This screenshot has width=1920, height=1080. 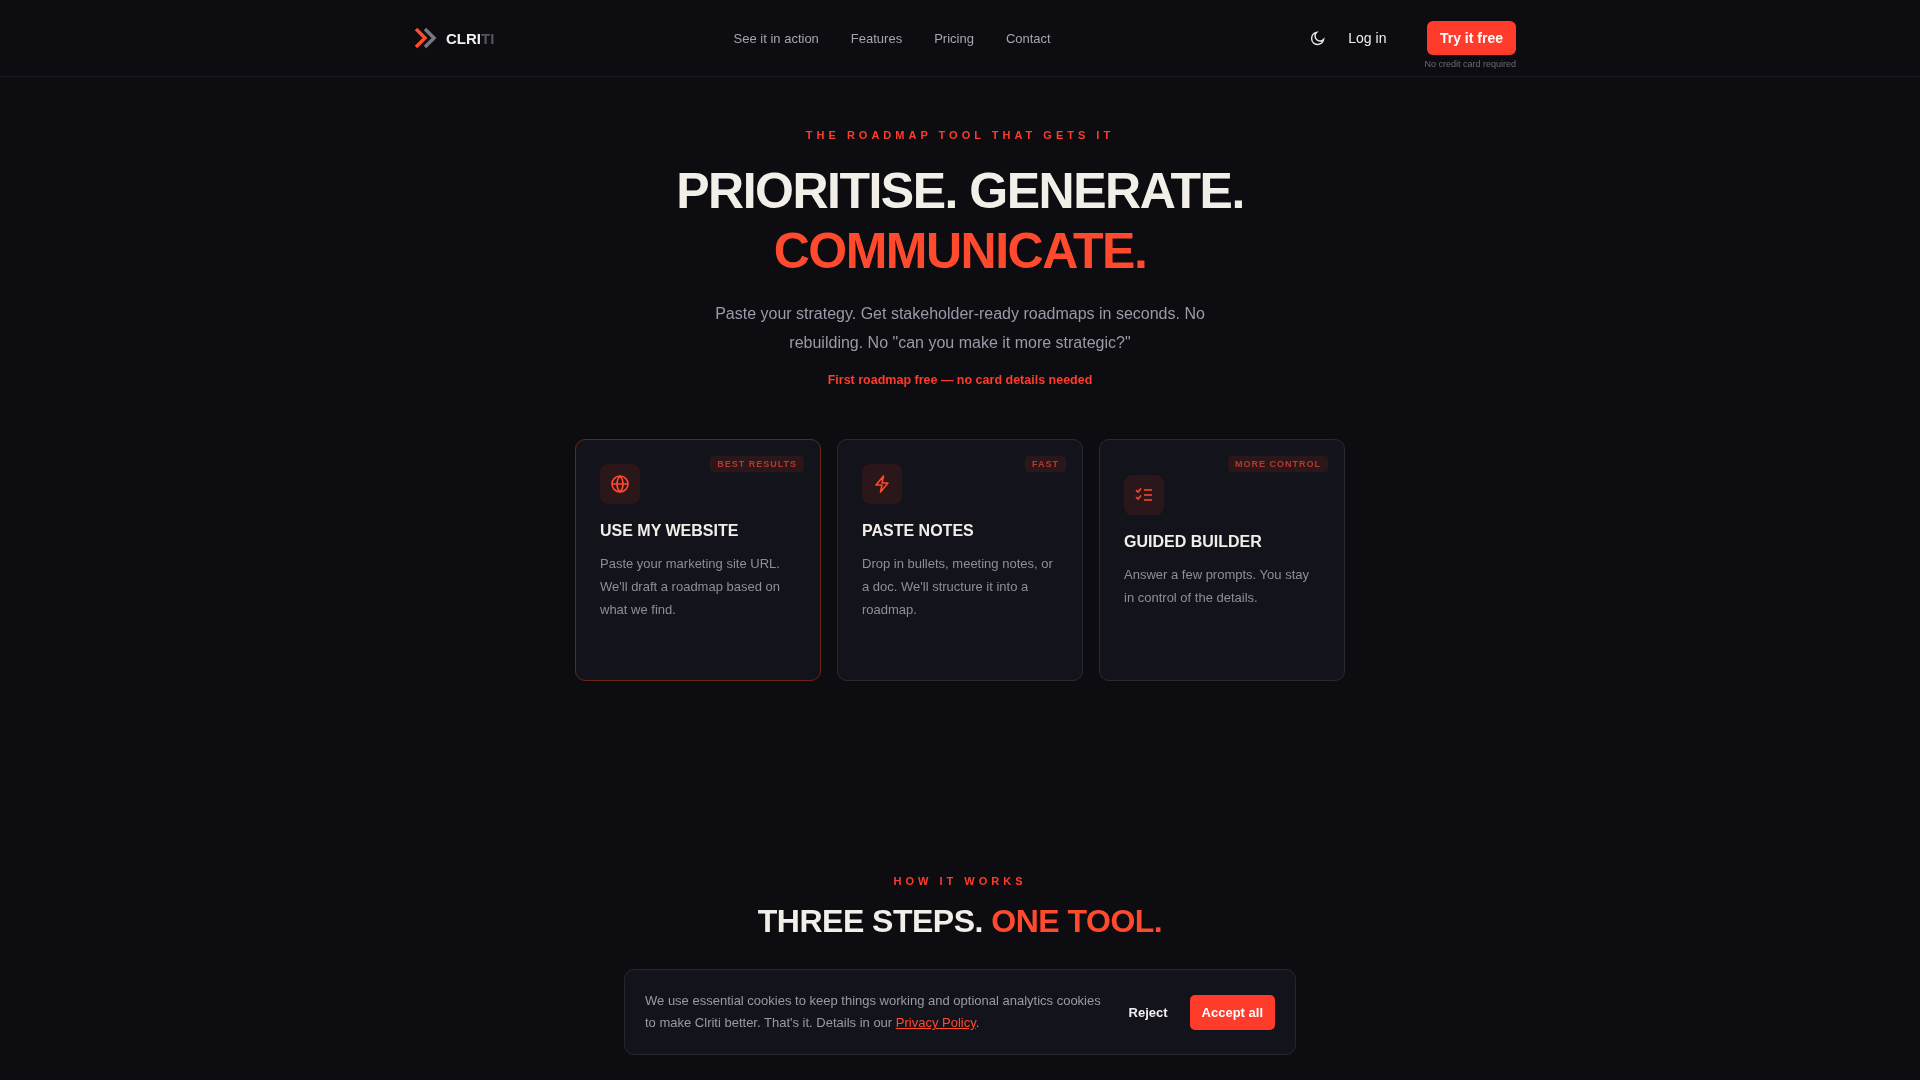 What do you see at coordinates (1217, 586) in the screenshot?
I see `option-description: Answer a few prompts. You stay in control of the details.` at bounding box center [1217, 586].